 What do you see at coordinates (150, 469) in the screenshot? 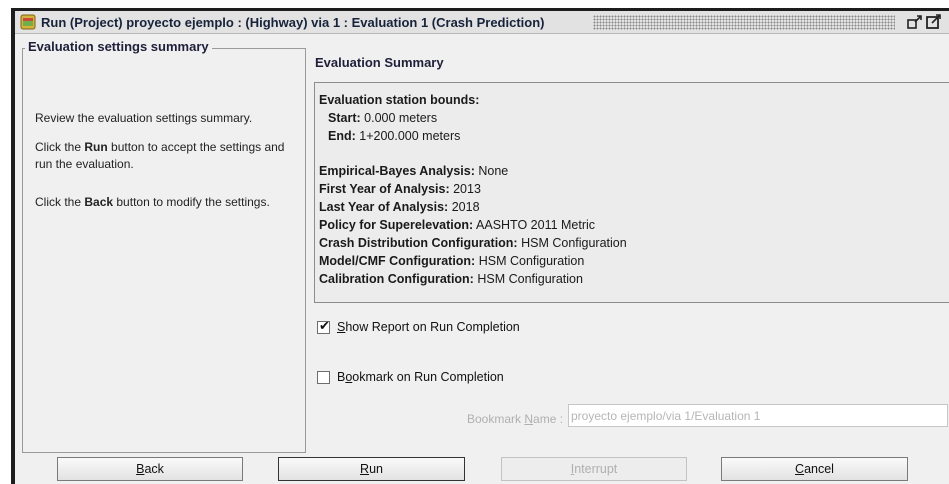
I see `back-button: Back` at bounding box center [150, 469].